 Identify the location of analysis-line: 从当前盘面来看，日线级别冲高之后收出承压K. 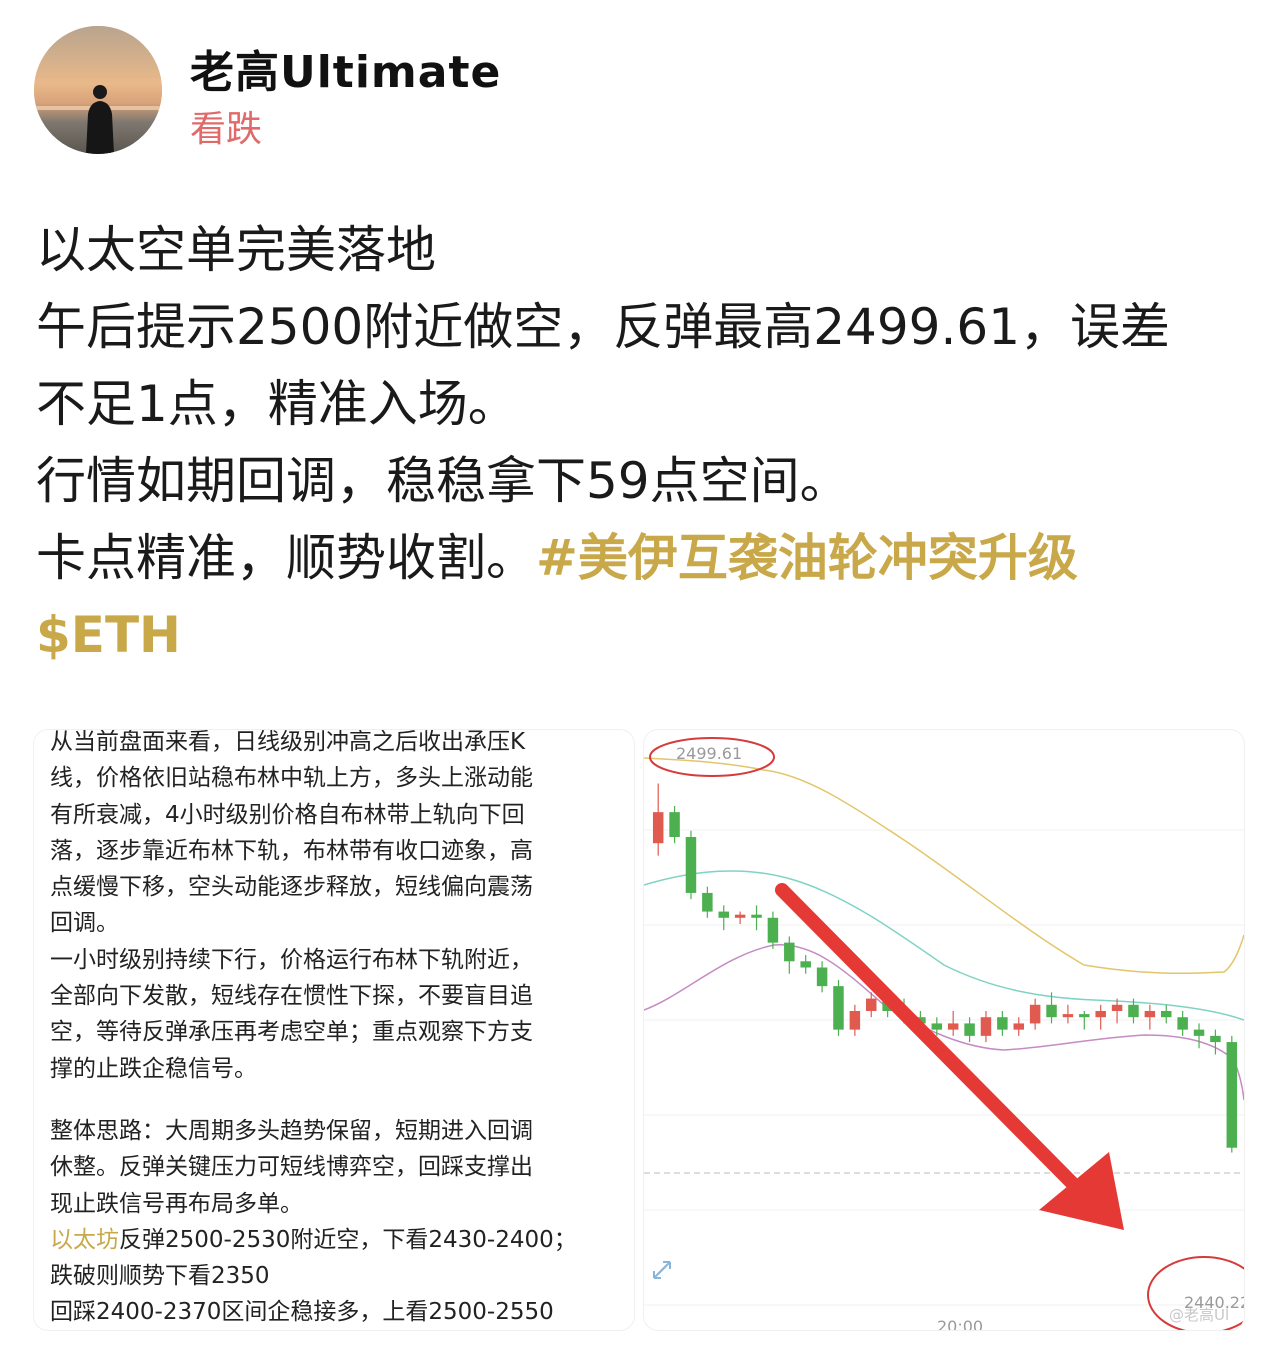
(288, 742).